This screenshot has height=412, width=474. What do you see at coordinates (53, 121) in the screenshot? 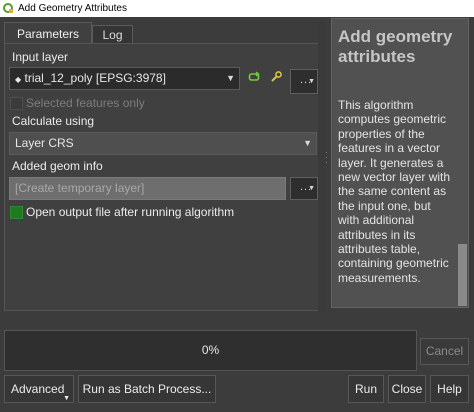
I see `calculate-using-label: Calculate using` at bounding box center [53, 121].